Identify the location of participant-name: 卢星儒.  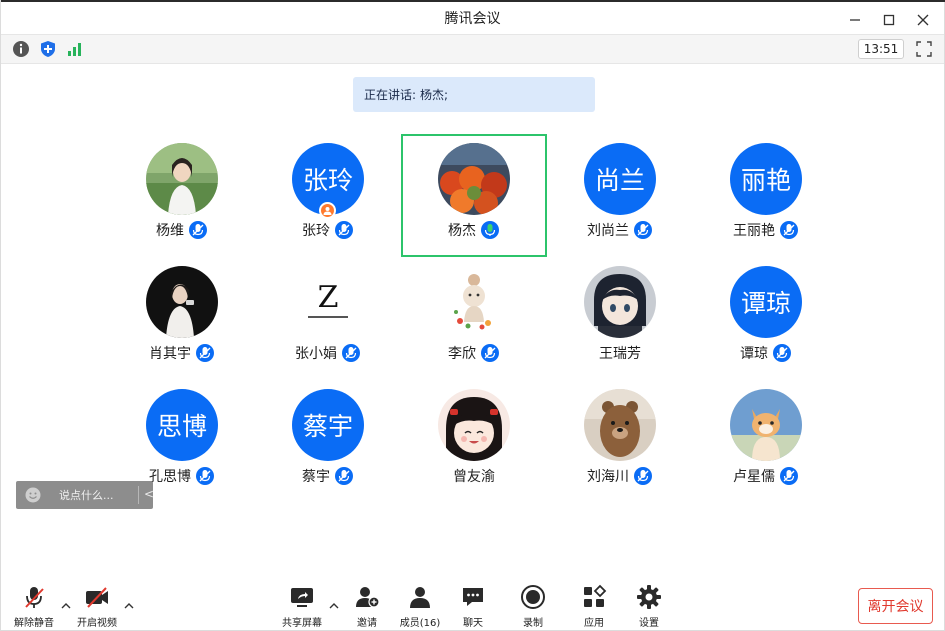
(754, 477).